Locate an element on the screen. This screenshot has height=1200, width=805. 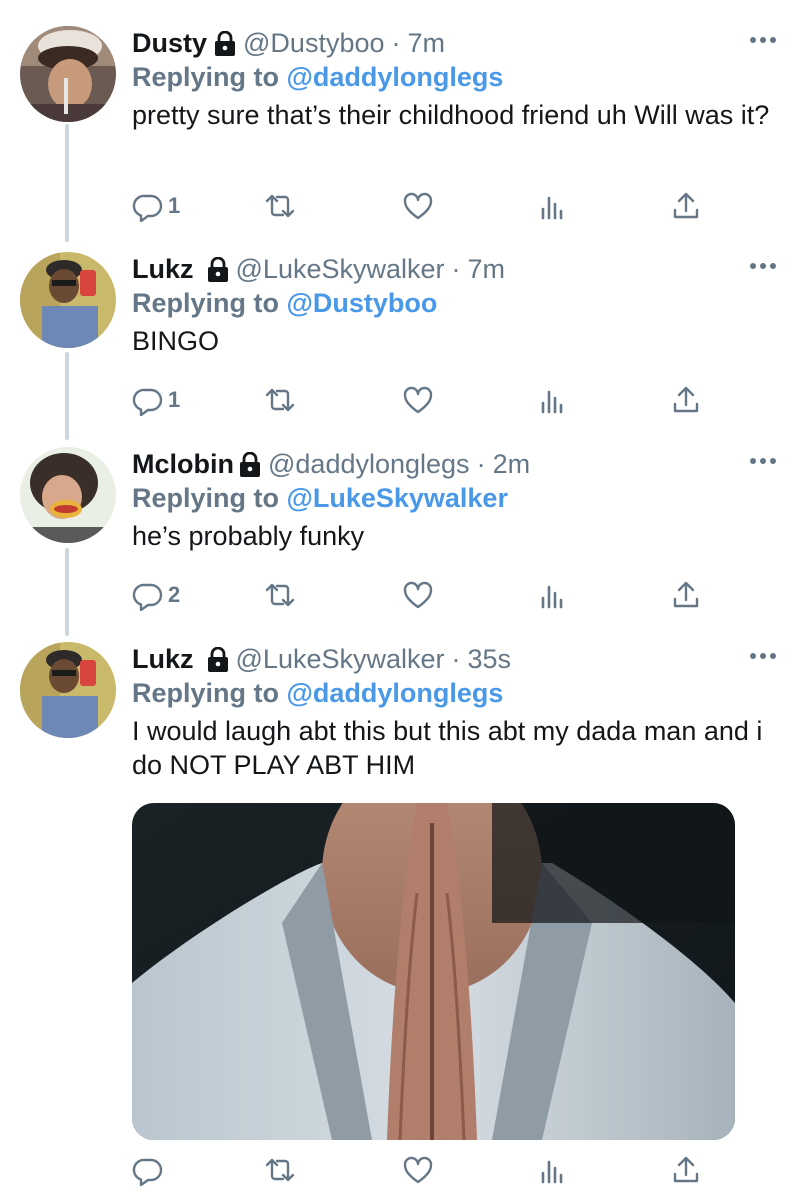
tweet-text: BINGO is located at coordinates (176, 341).